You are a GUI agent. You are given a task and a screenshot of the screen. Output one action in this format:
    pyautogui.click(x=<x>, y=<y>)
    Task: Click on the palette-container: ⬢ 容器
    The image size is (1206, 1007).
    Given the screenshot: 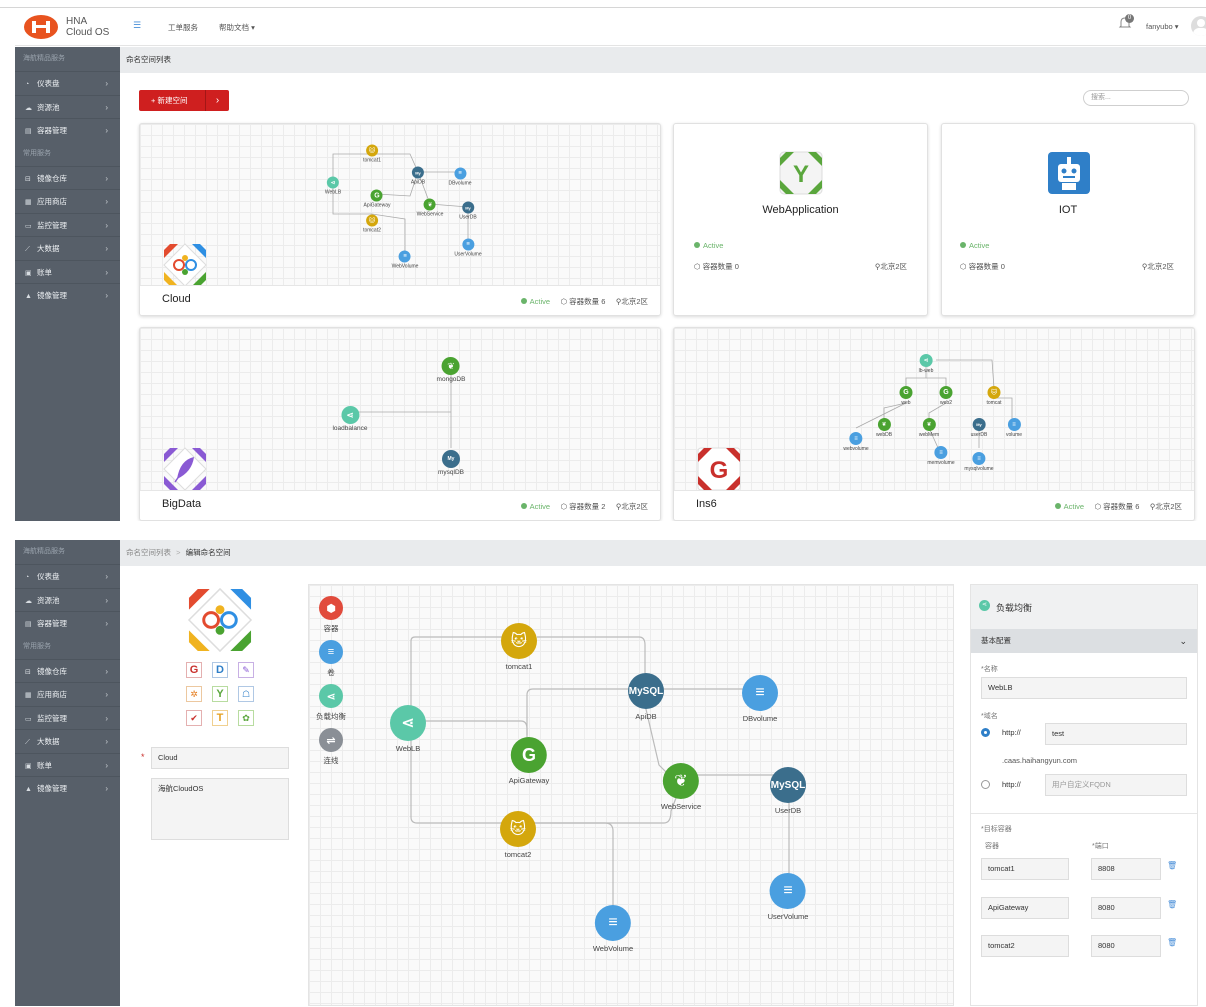 What is the action you would take?
    pyautogui.click(x=331, y=615)
    